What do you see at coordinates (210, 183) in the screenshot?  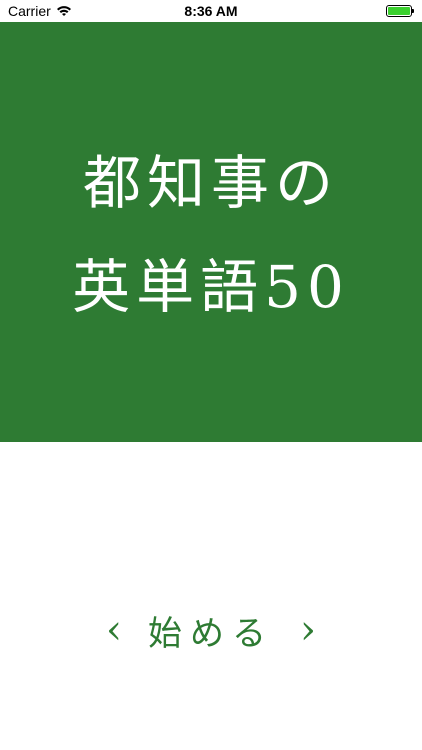 I see `app-title-line-1: 都知事の` at bounding box center [210, 183].